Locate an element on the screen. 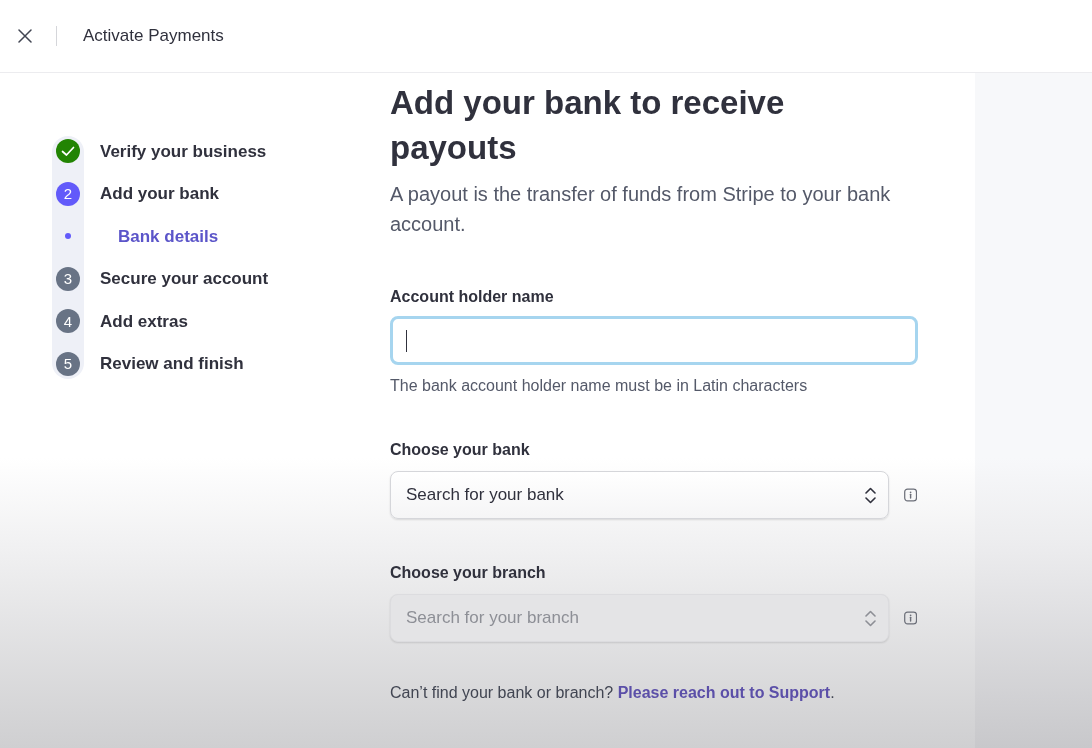 This screenshot has width=1092, height=748. page-title: Add your bank to receive payouts is located at coordinates (588, 125).